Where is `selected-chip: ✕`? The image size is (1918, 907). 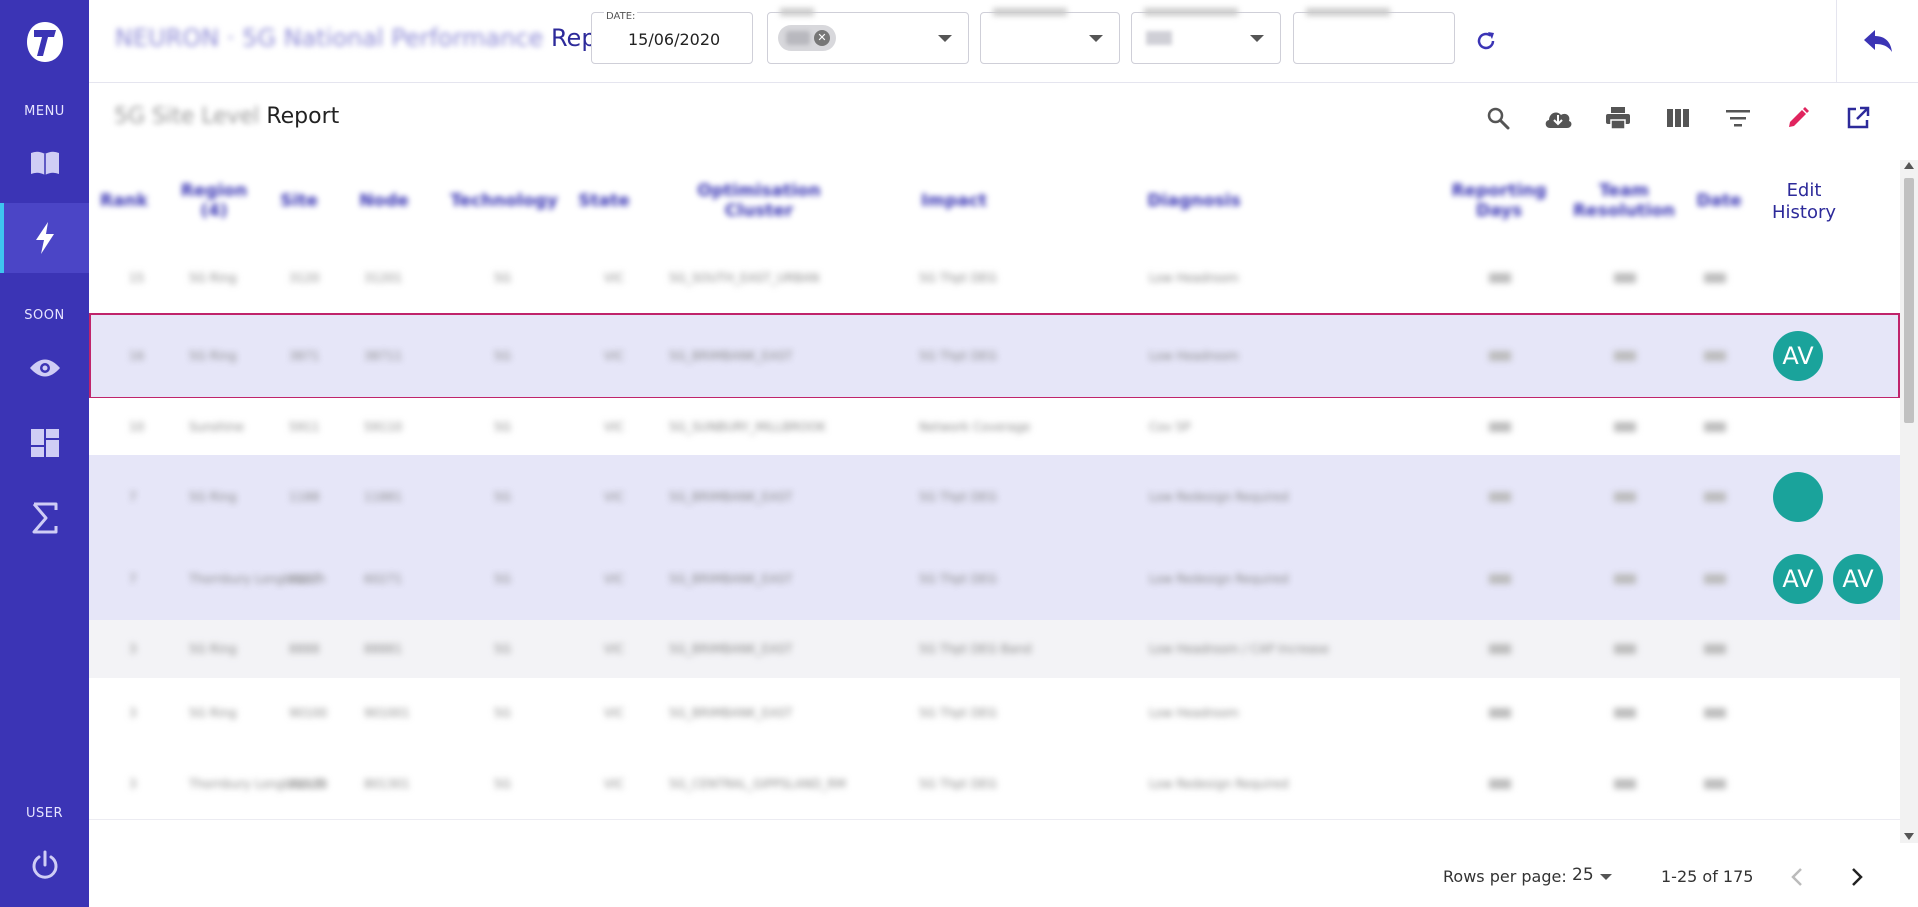
selected-chip: ✕ is located at coordinates (807, 38).